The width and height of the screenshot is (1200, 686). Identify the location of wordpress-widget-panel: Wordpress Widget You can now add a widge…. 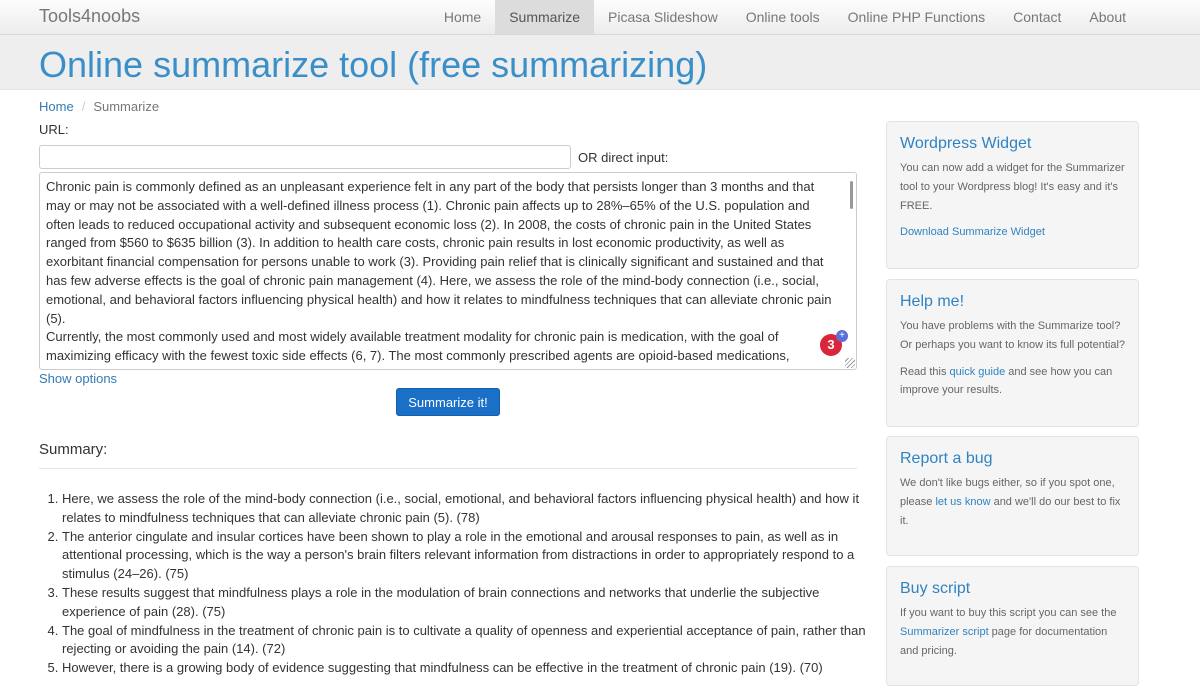
(1012, 195).